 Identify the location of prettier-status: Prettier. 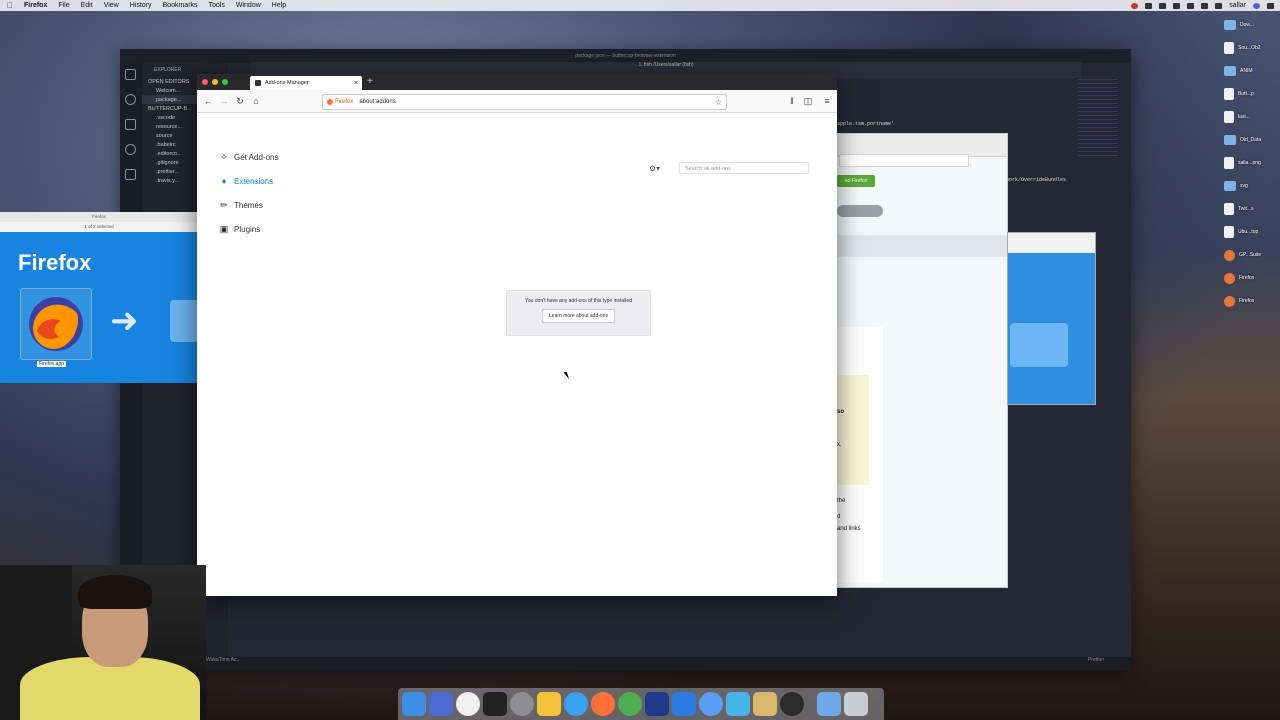
(1096, 660).